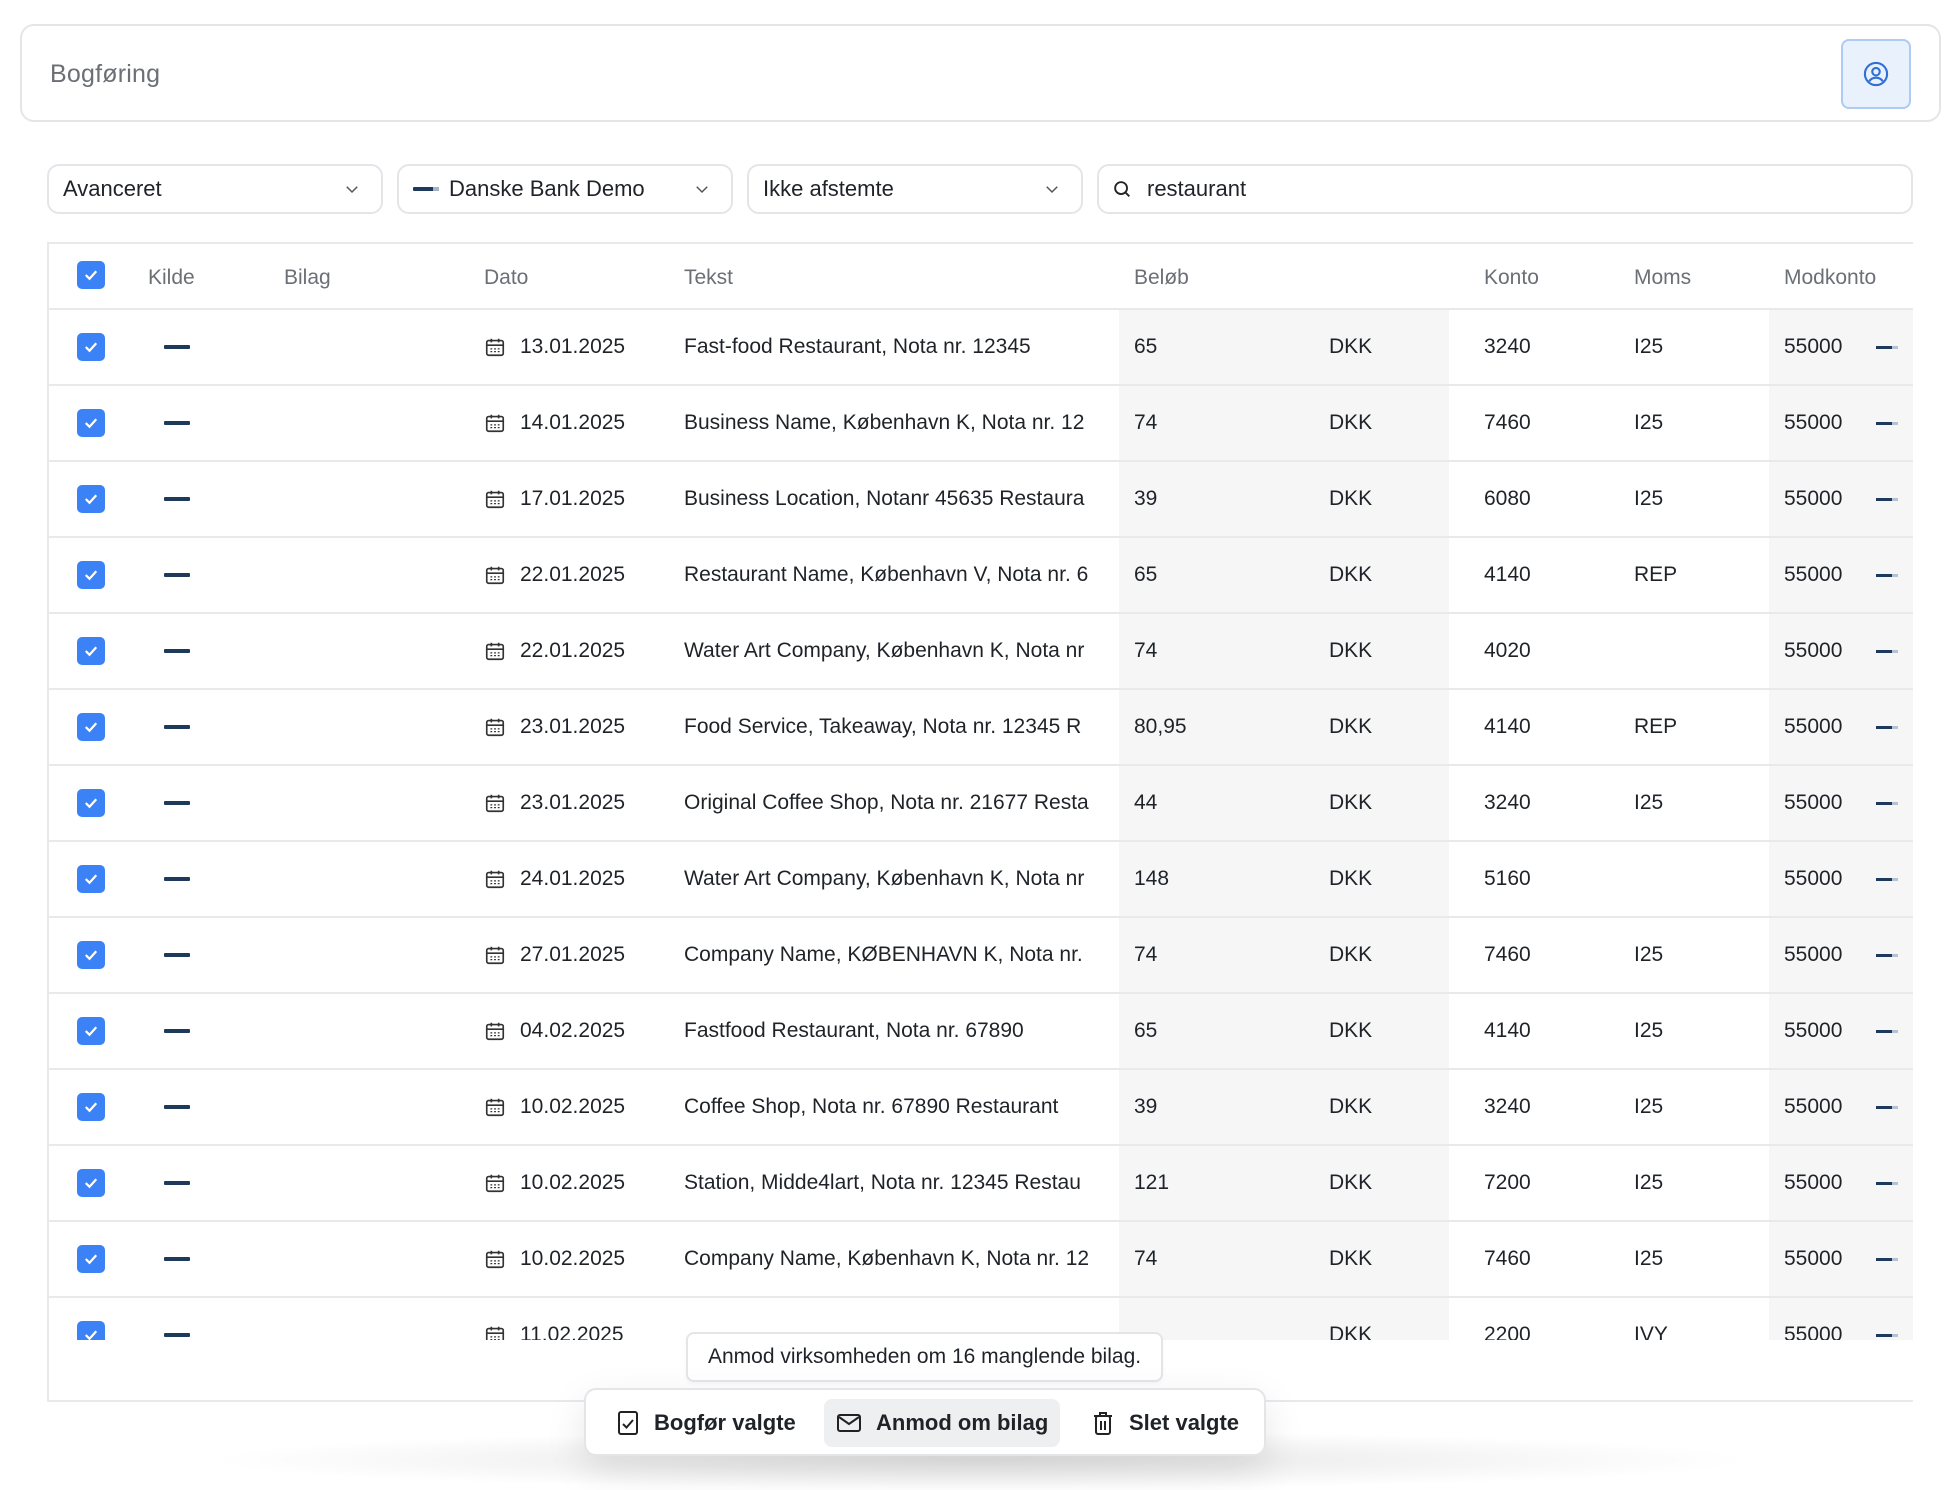 This screenshot has height=1490, width=1959. I want to click on select-all-checkbox, so click(91, 275).